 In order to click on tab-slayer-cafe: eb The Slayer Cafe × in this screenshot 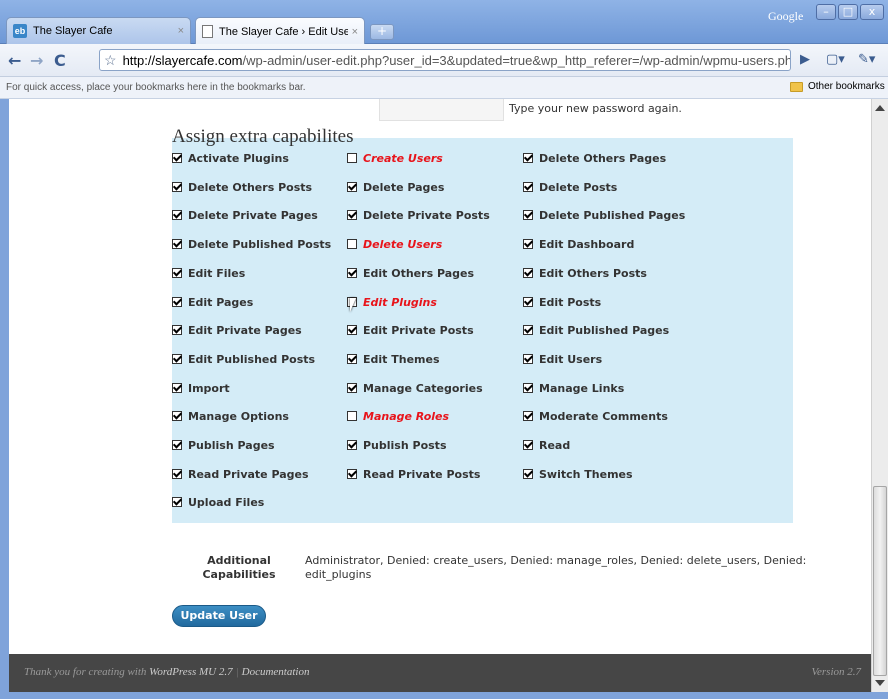, I will do `click(98, 30)`.